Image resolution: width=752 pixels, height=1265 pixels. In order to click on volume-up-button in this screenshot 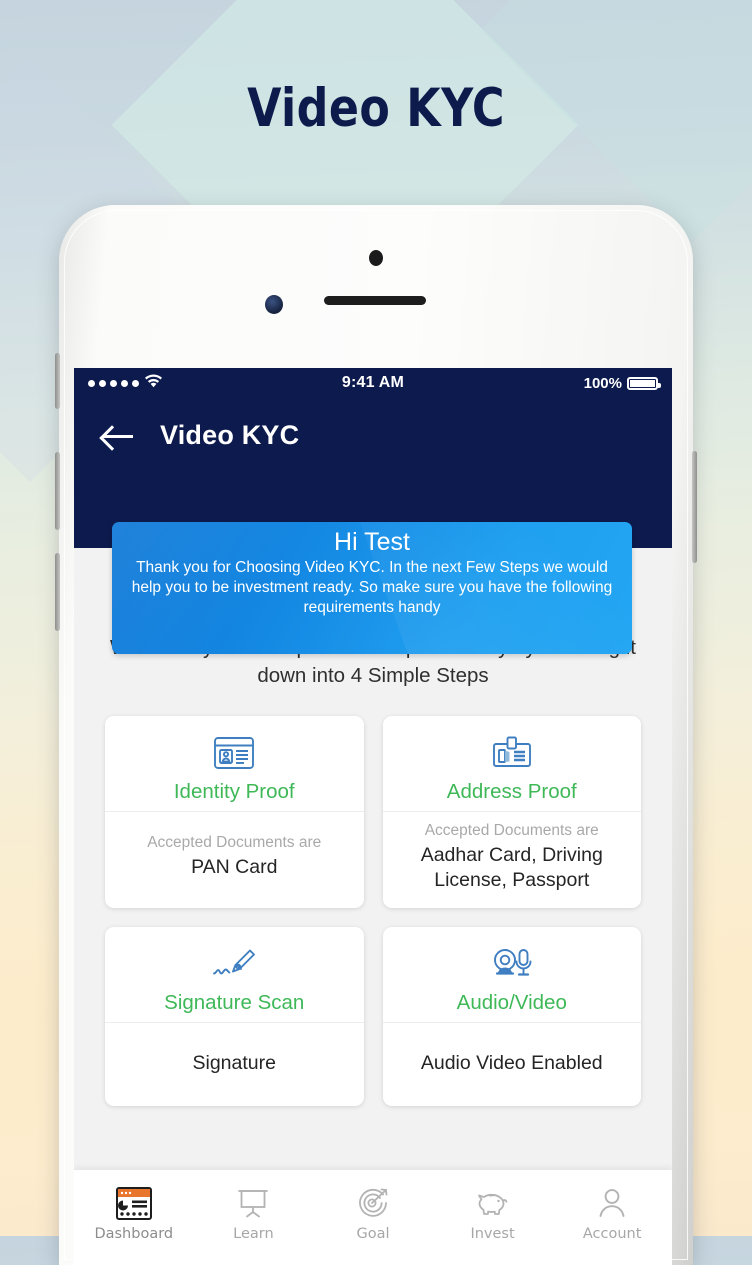, I will do `click(57, 491)`.